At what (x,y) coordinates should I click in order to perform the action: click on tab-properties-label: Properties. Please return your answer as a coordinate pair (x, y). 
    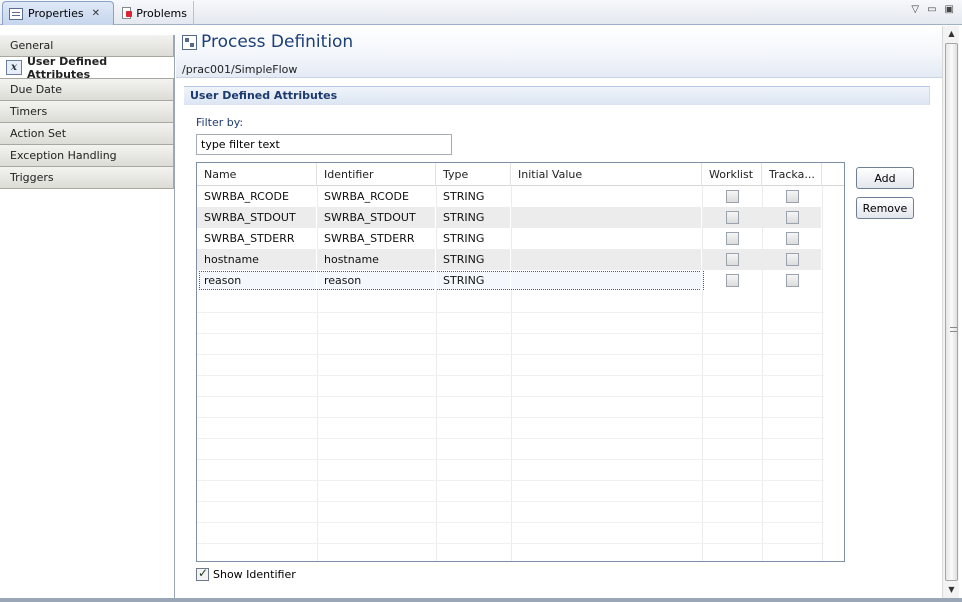
    Looking at the image, I should click on (56, 13).